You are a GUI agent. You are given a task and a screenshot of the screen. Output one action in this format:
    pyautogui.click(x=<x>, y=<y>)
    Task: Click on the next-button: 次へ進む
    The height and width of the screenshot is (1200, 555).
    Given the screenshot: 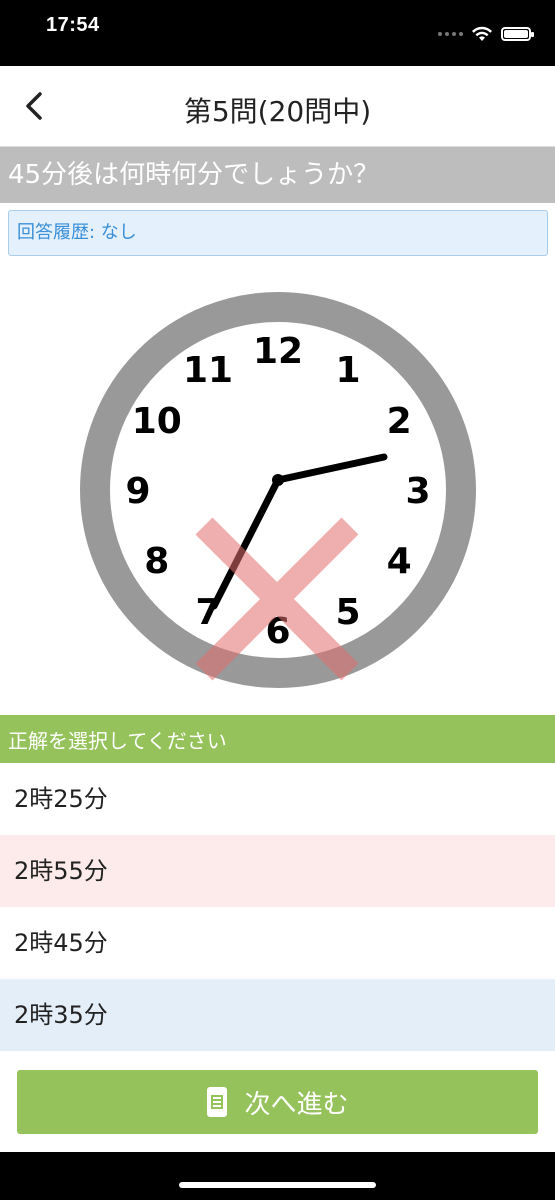 What is the action you would take?
    pyautogui.click(x=277, y=1102)
    